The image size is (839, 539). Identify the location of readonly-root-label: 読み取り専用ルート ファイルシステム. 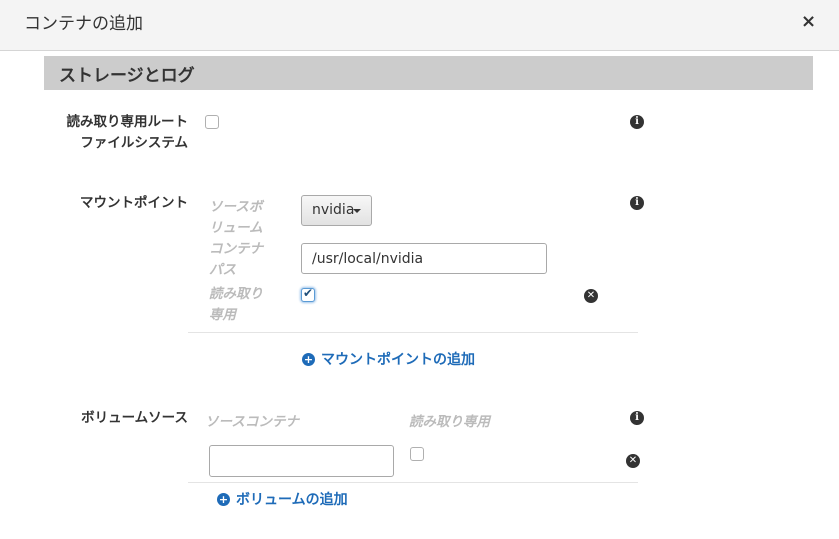
(125, 133).